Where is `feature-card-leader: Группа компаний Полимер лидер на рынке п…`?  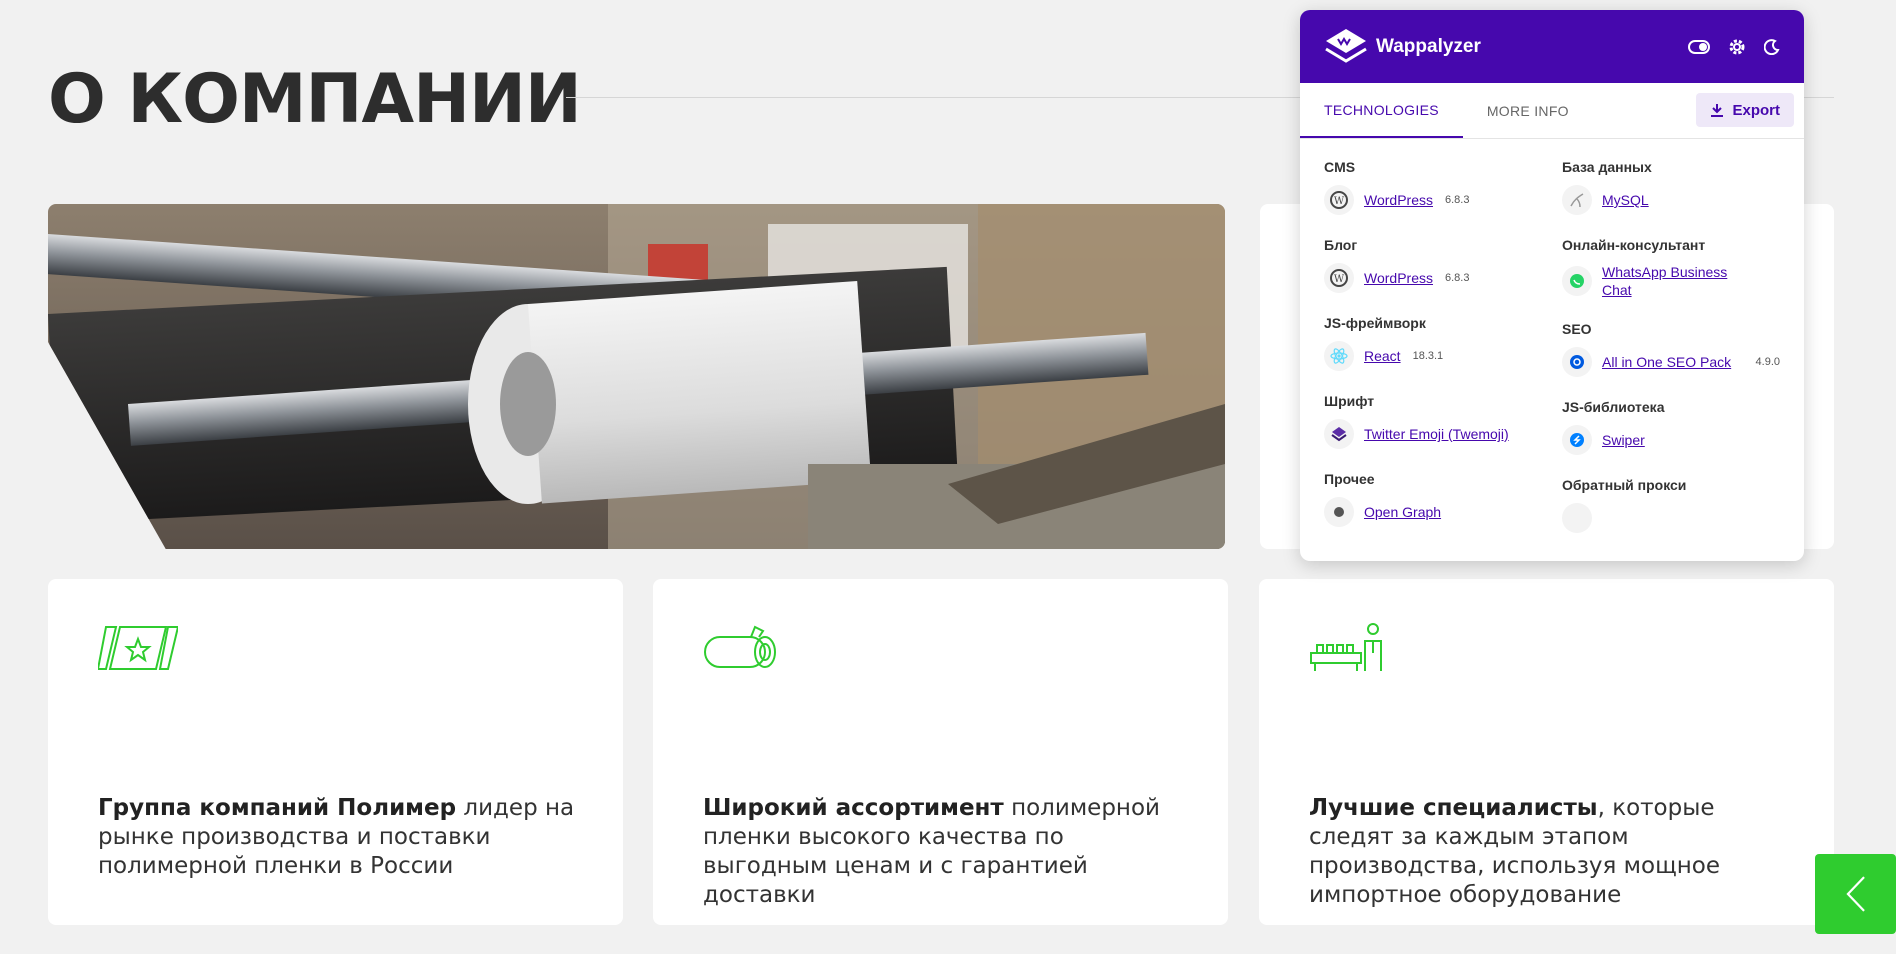 feature-card-leader: Группа компаний Полимер лидер на рынке п… is located at coordinates (335, 752).